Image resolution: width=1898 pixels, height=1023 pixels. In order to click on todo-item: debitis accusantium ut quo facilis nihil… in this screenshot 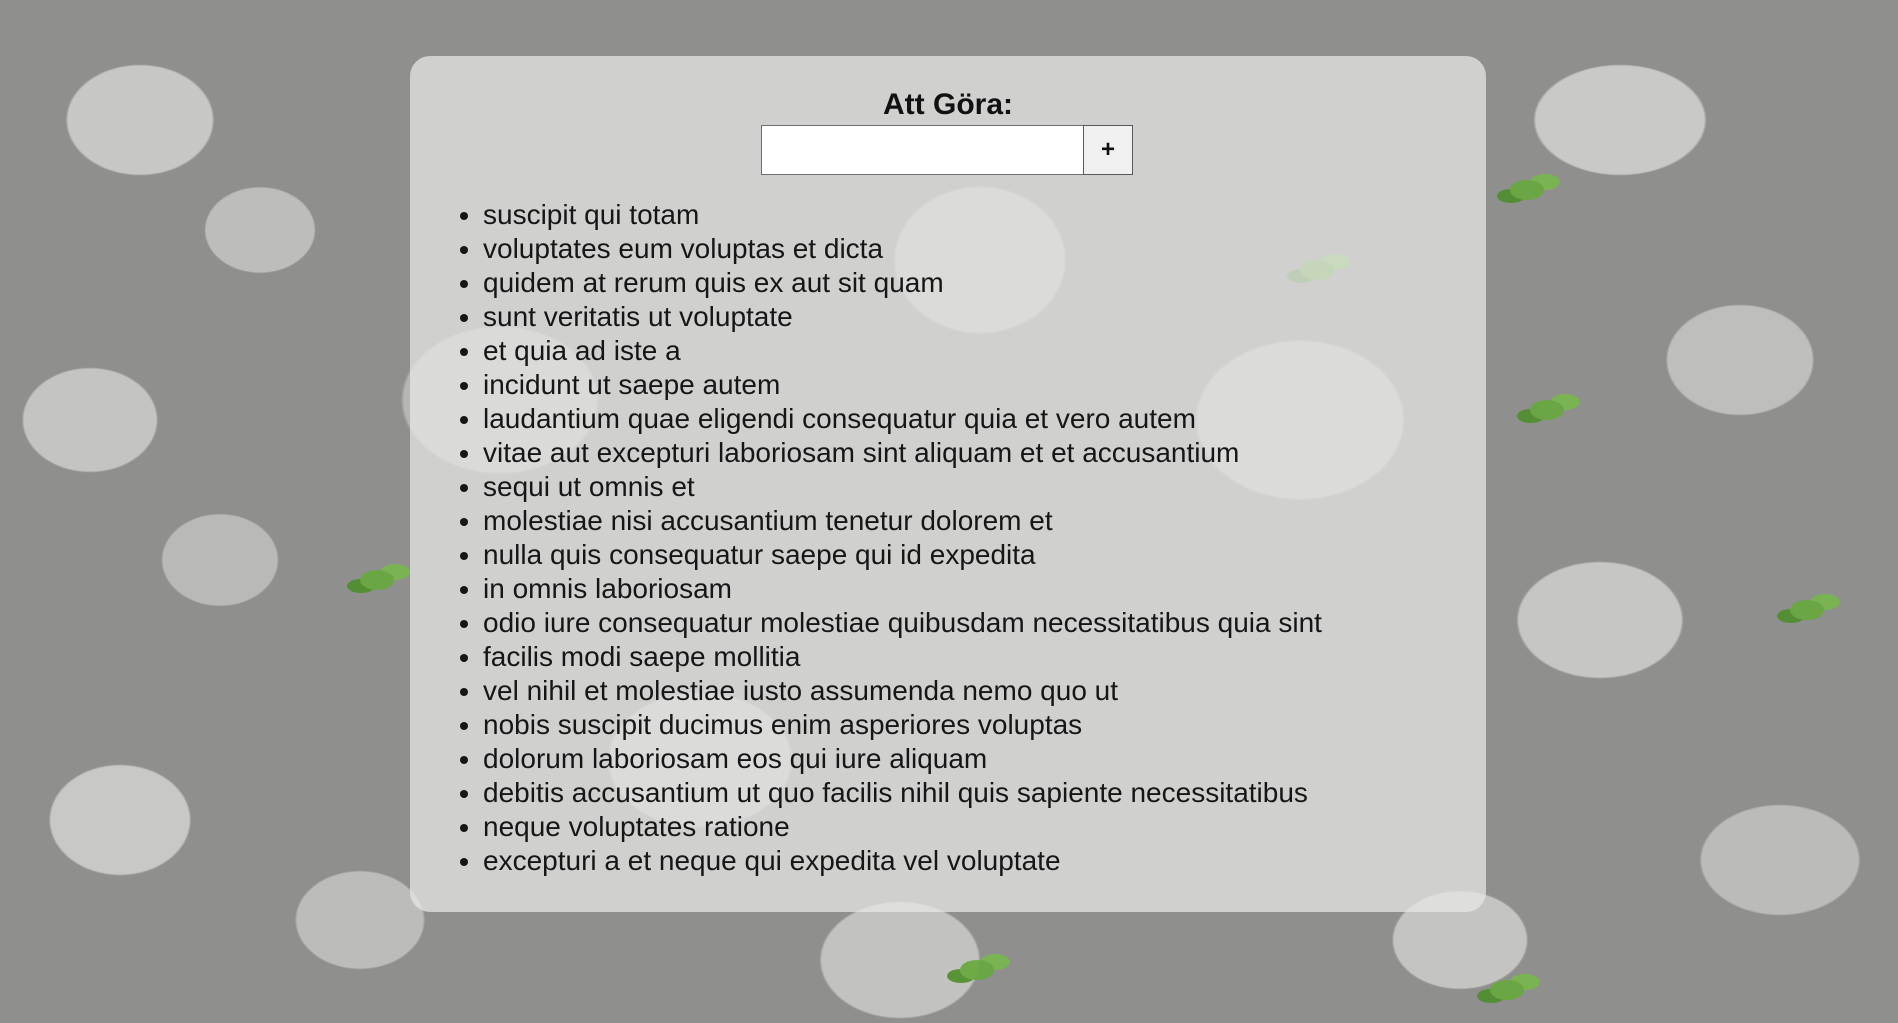, I will do `click(984, 793)`.